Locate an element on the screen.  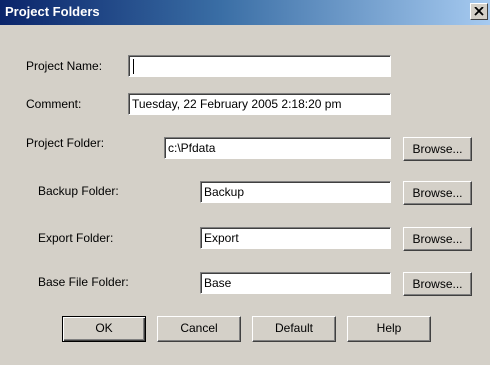
comment-input: Tuesday, 22 February 2005 2:18:20 pm is located at coordinates (259, 104).